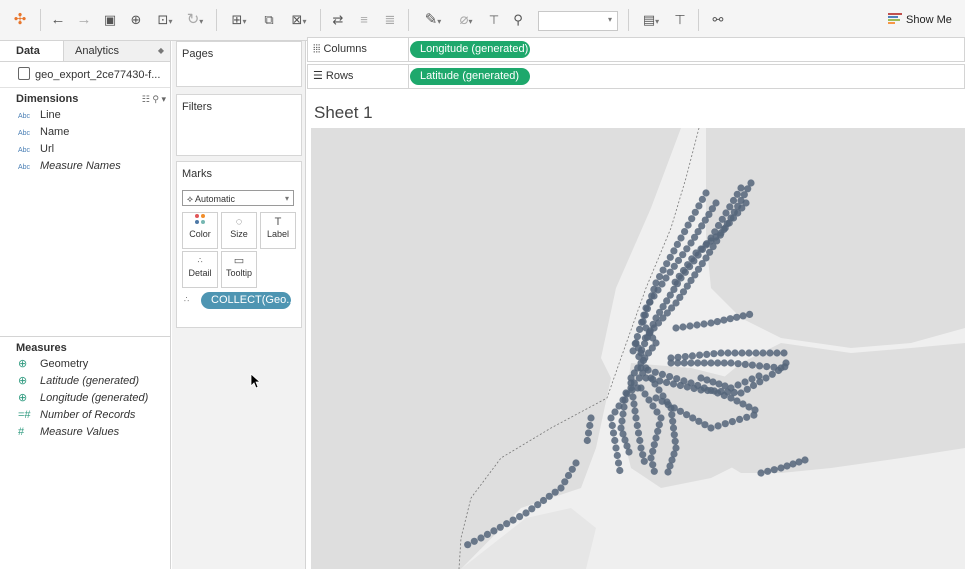 The image size is (965, 569). What do you see at coordinates (200, 230) in the screenshot?
I see `color-button: Color` at bounding box center [200, 230].